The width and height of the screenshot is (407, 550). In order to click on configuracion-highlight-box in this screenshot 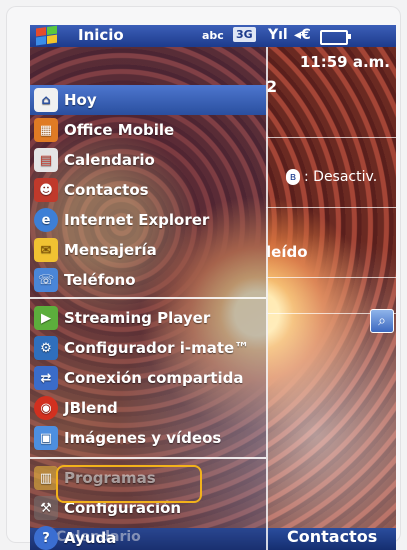, I will do `click(129, 484)`.